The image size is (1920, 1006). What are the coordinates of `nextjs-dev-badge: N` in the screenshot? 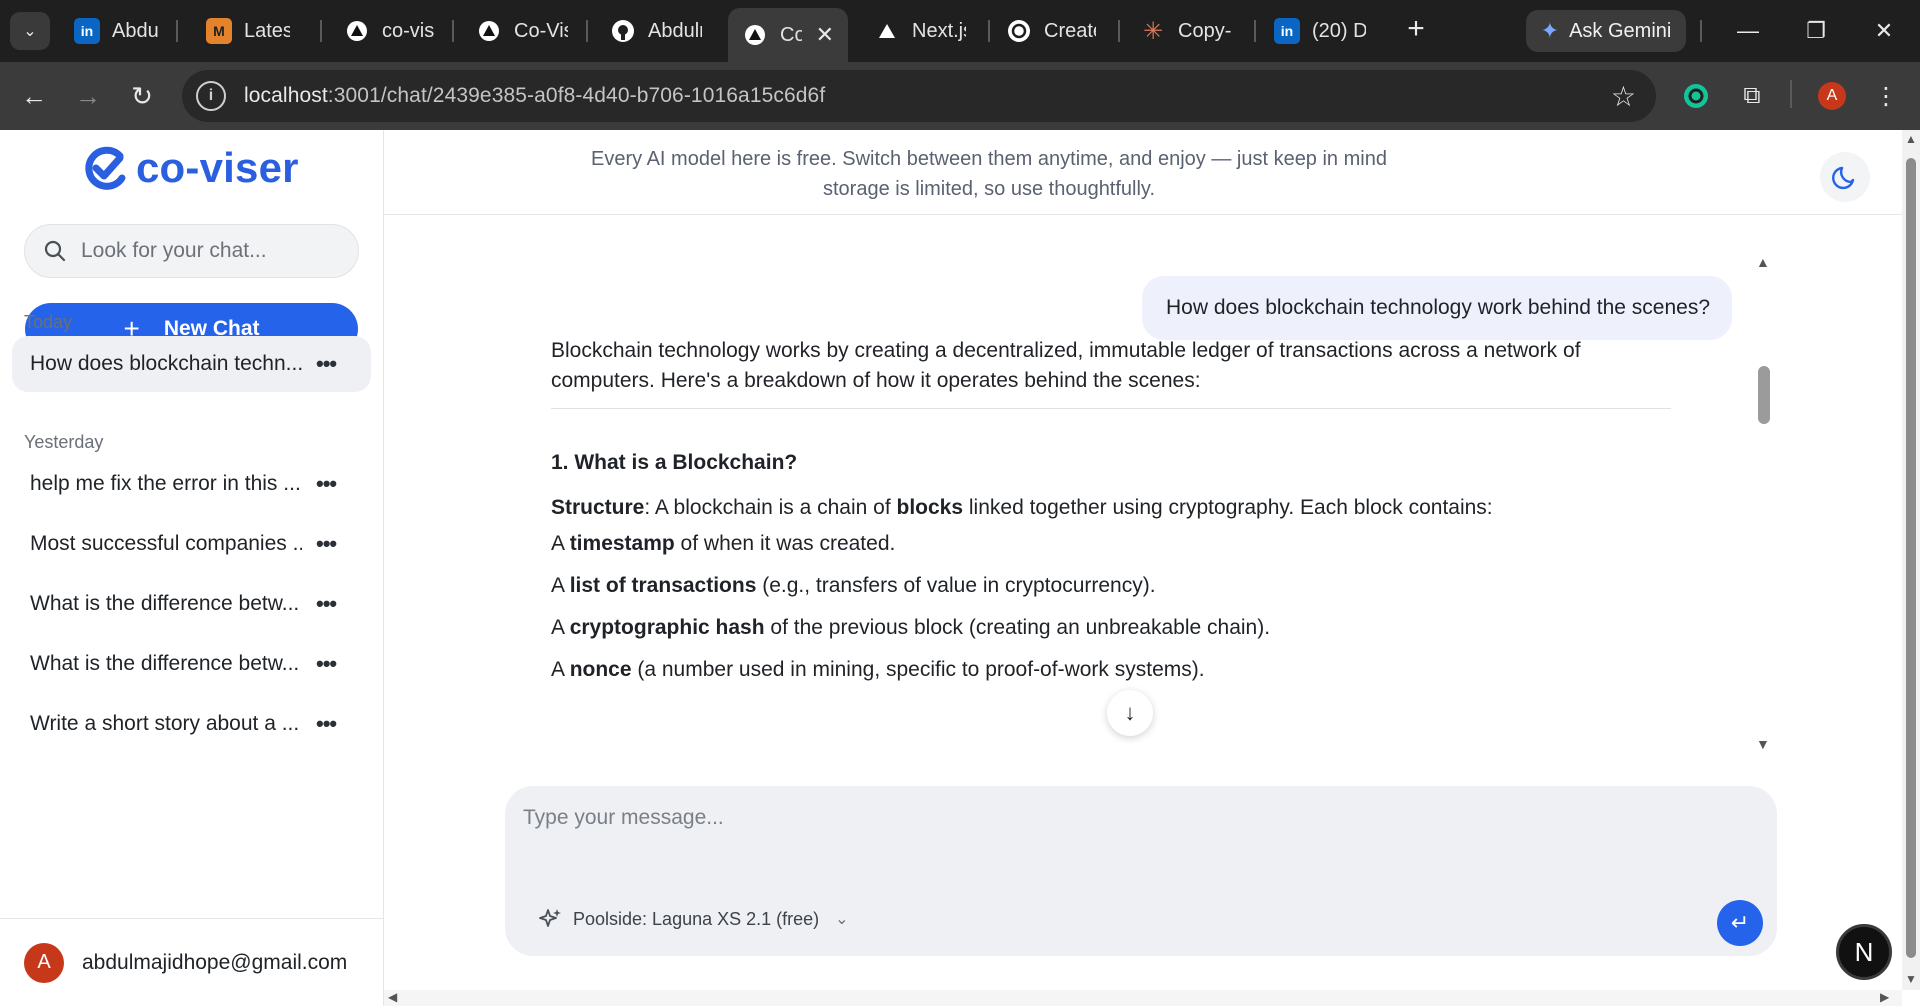 It's located at (1864, 952).